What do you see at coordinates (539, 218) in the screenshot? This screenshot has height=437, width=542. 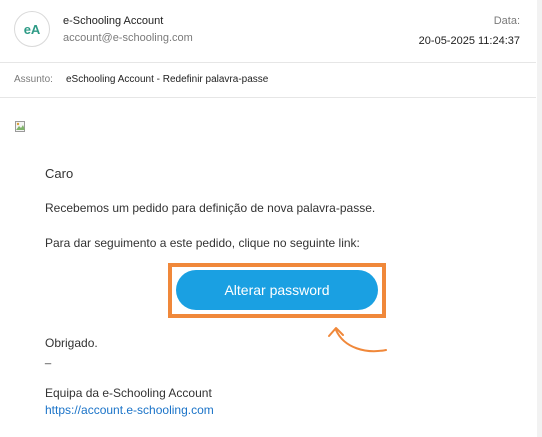 I see `scrollbar-track` at bounding box center [539, 218].